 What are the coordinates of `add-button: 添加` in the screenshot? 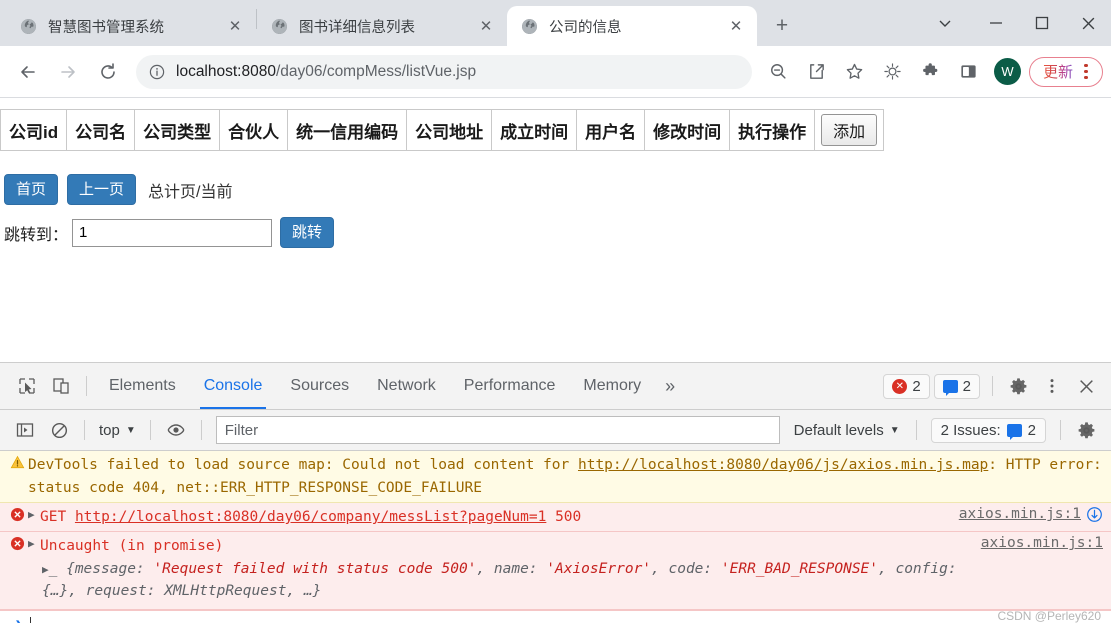 It's located at (849, 130).